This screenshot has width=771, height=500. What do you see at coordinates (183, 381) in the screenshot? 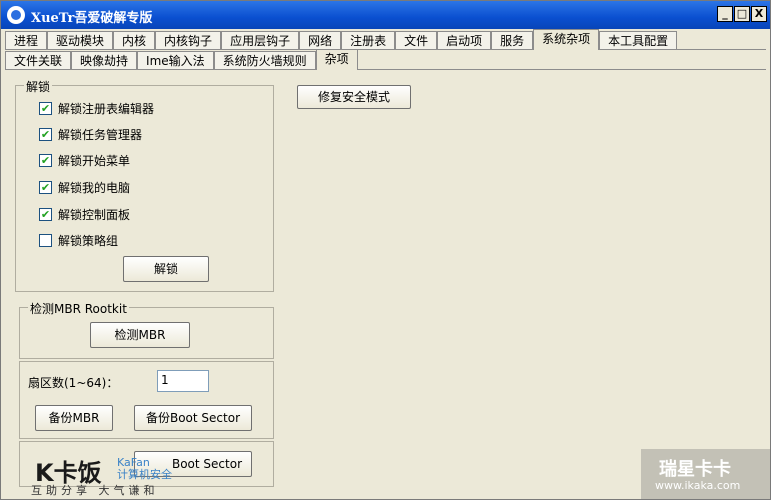
I see `sector-count-input: 1` at bounding box center [183, 381].